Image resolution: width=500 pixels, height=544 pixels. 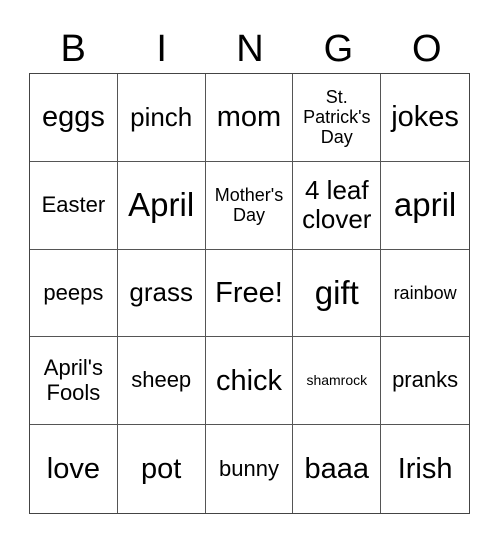 I want to click on bingo-cell: love, so click(x=74, y=469).